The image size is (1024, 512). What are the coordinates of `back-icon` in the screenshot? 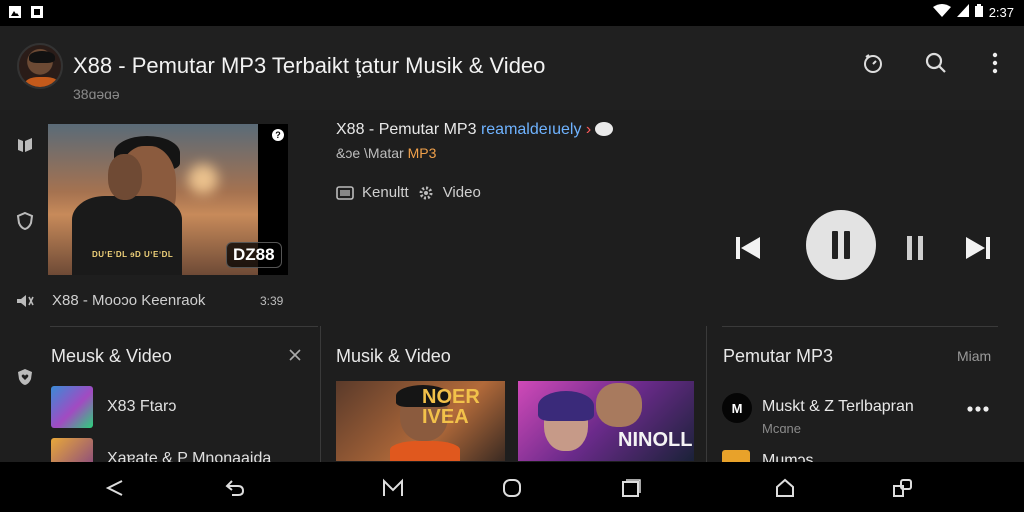 It's located at (114, 488).